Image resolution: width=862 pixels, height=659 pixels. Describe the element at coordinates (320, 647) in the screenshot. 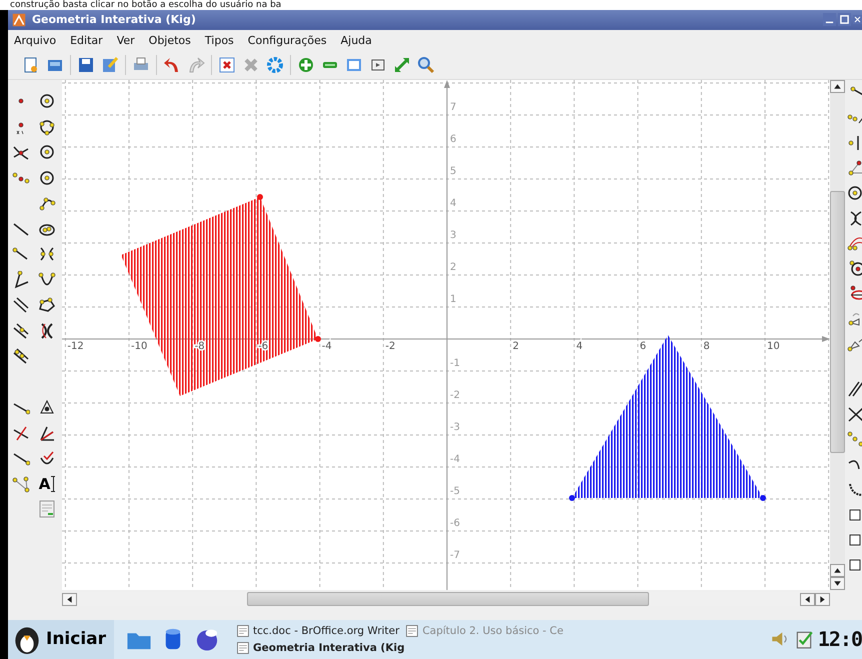

I see `taskbar-item: Geometria Interativa (Kig` at that location.